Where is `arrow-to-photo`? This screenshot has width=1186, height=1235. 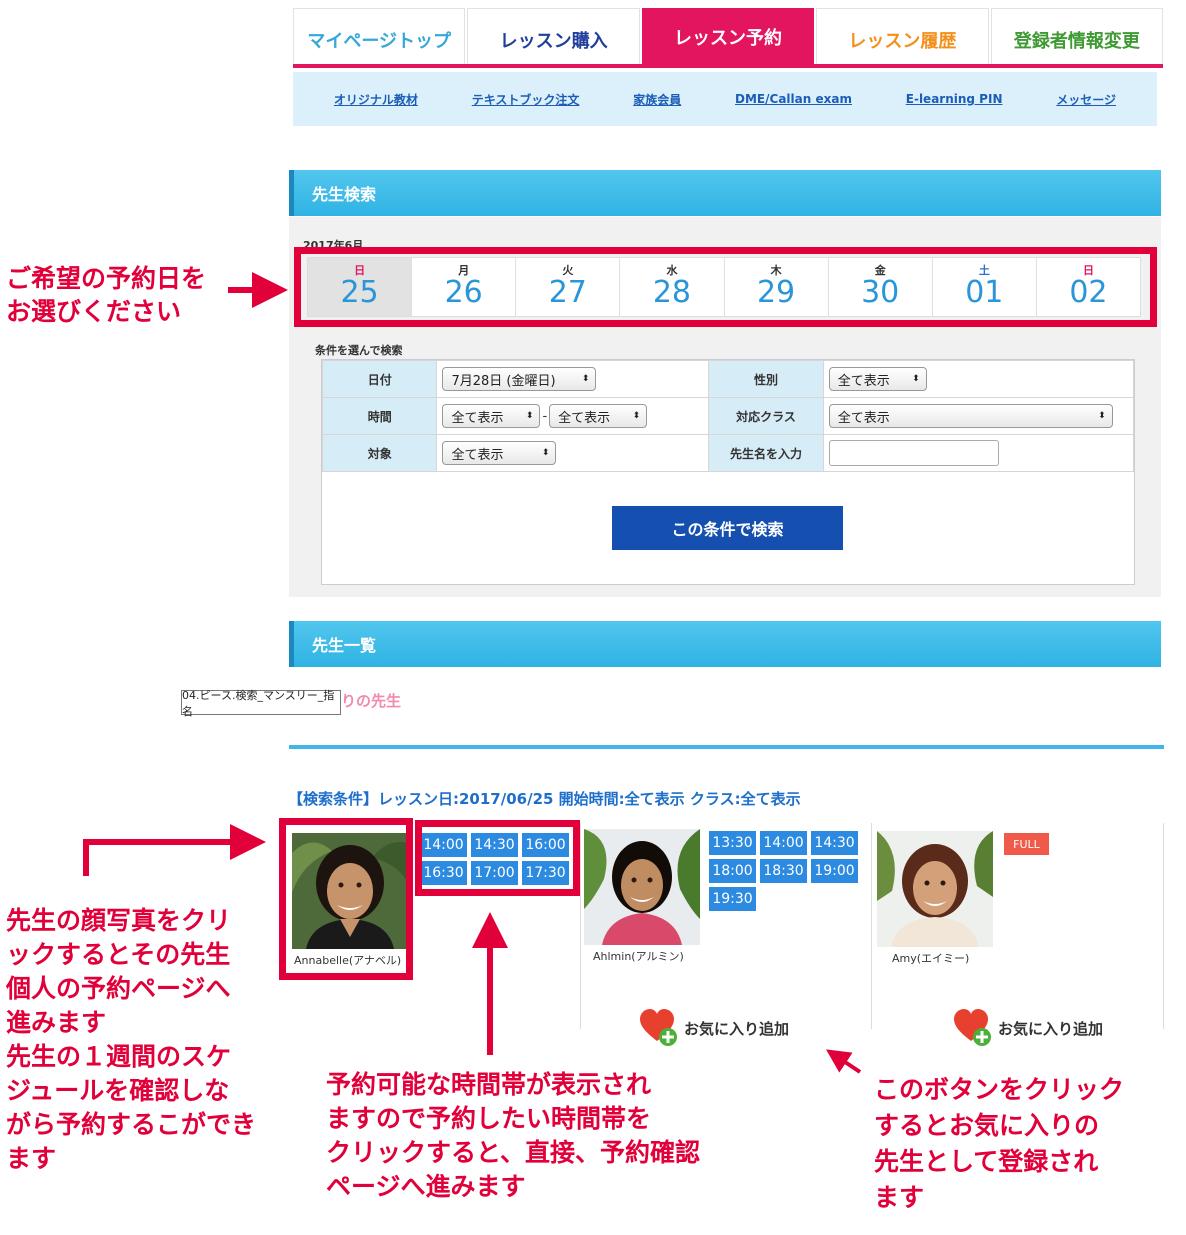
arrow-to-photo is located at coordinates (174, 850).